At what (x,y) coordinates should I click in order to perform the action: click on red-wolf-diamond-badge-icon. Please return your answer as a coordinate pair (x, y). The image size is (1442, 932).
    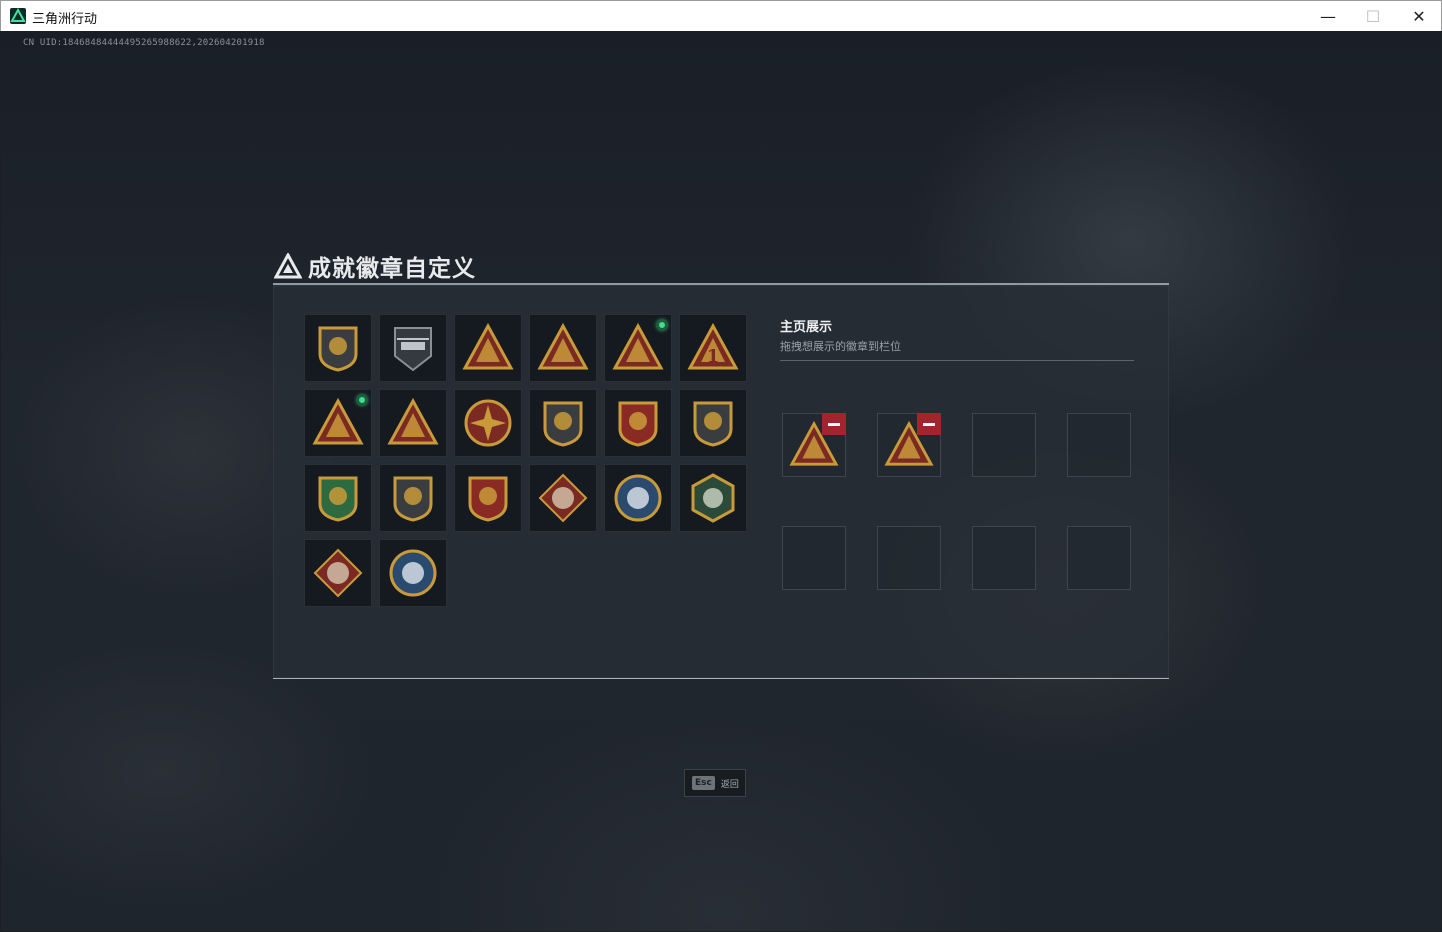
    Looking at the image, I should click on (563, 498).